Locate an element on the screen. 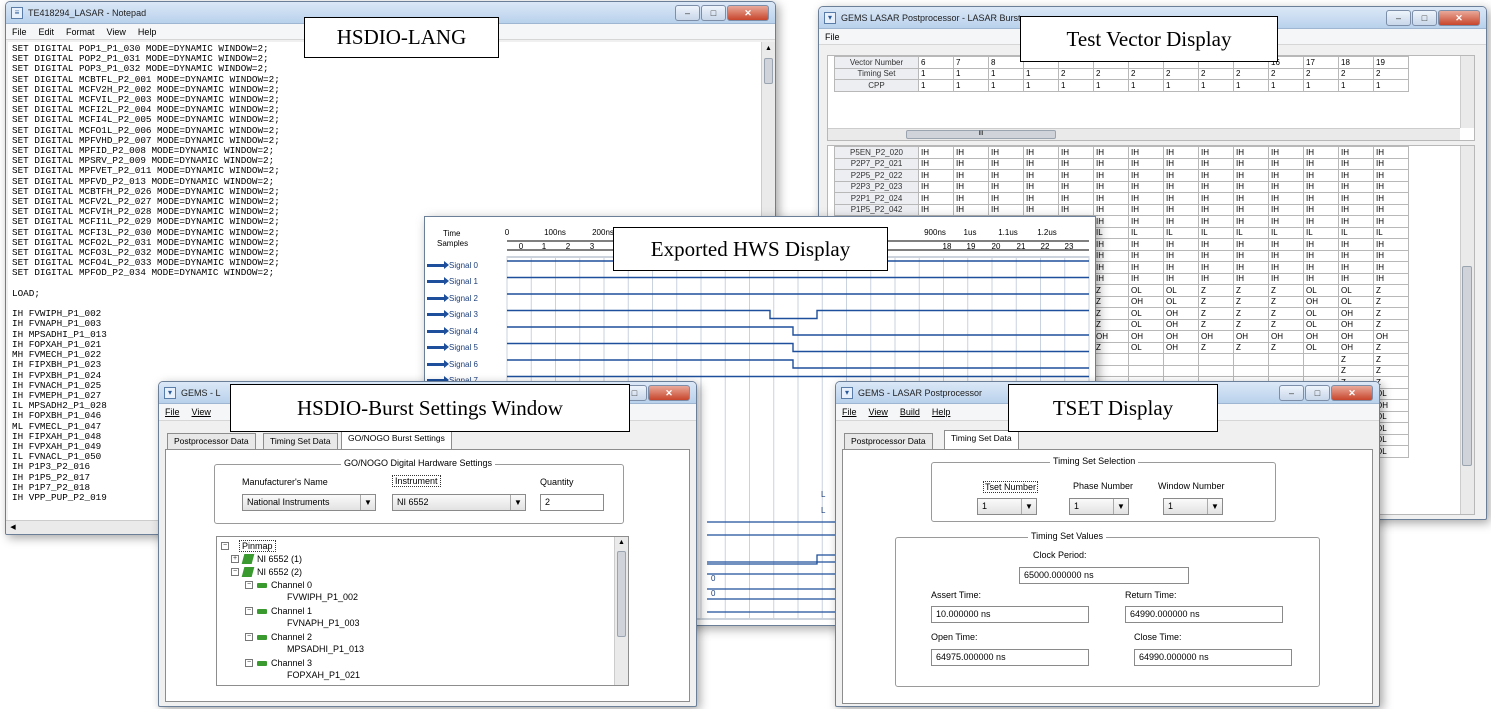  tree-channel: − Channel 4 is located at coordinates (278, 684).